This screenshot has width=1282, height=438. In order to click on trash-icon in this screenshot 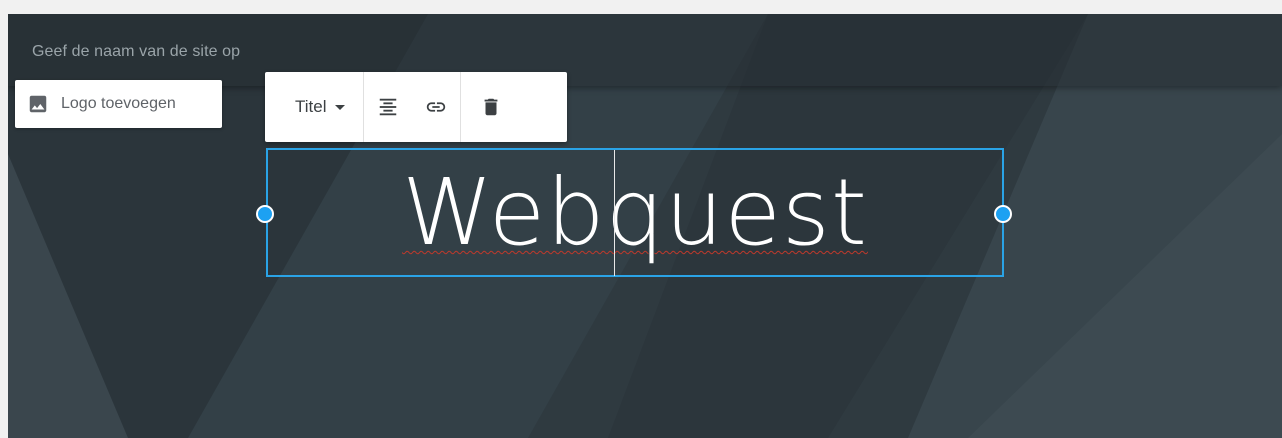, I will do `click(490, 107)`.